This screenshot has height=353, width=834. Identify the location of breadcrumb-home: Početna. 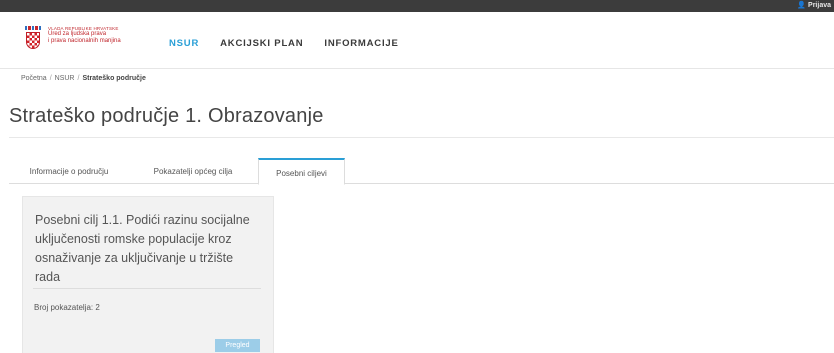
(34, 78).